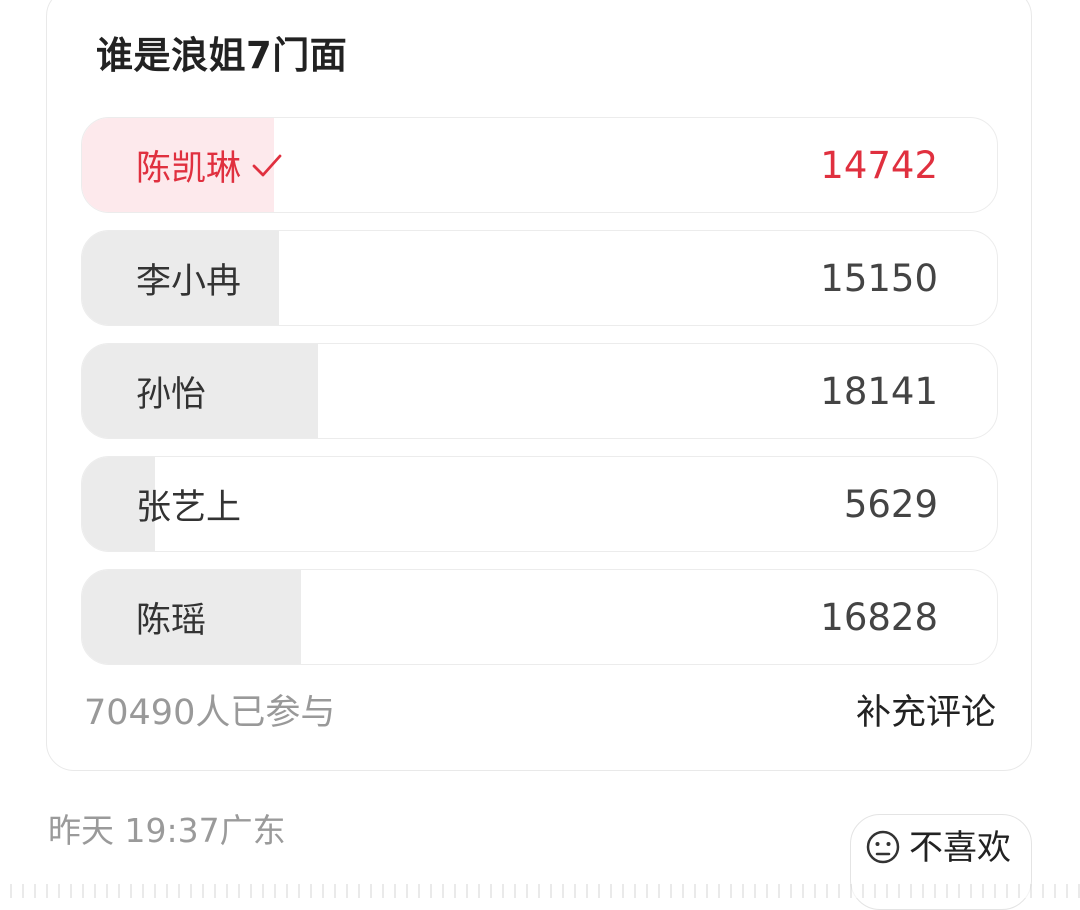 The height and width of the screenshot is (910, 1080). I want to click on add-comment-button: 补充评论, so click(926, 713).